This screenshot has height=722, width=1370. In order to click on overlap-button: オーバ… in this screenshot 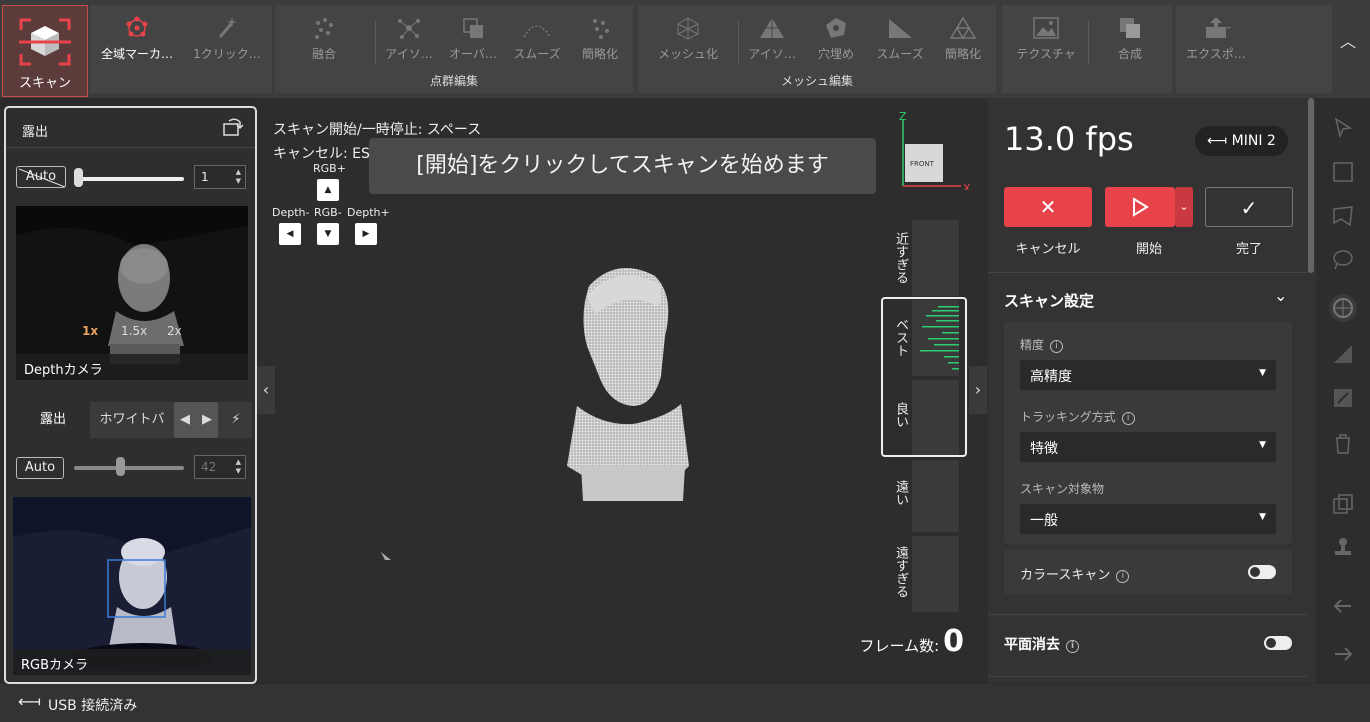, I will do `click(473, 38)`.